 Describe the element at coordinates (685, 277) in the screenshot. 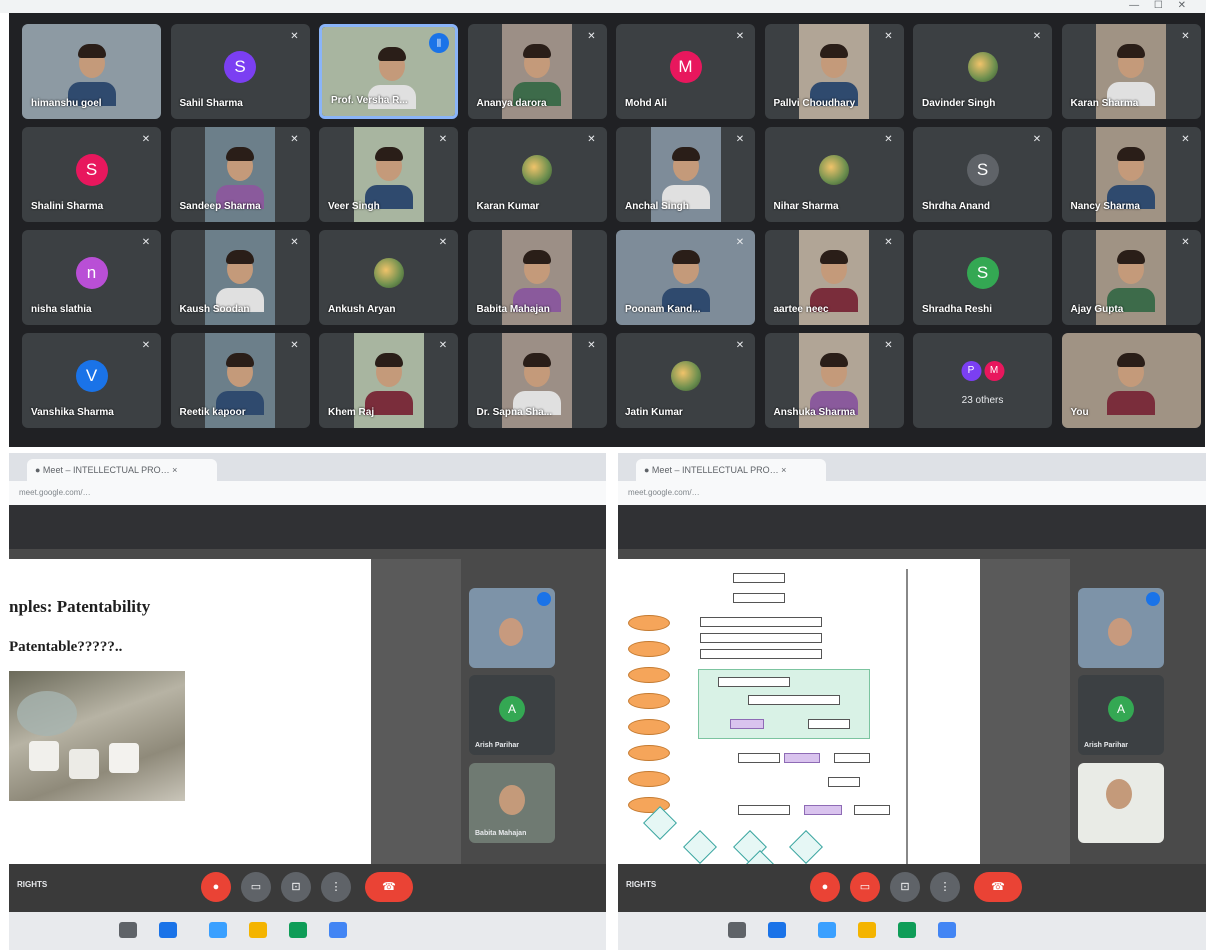

I see `participant-tile: Poonam Kand... ✕` at that location.